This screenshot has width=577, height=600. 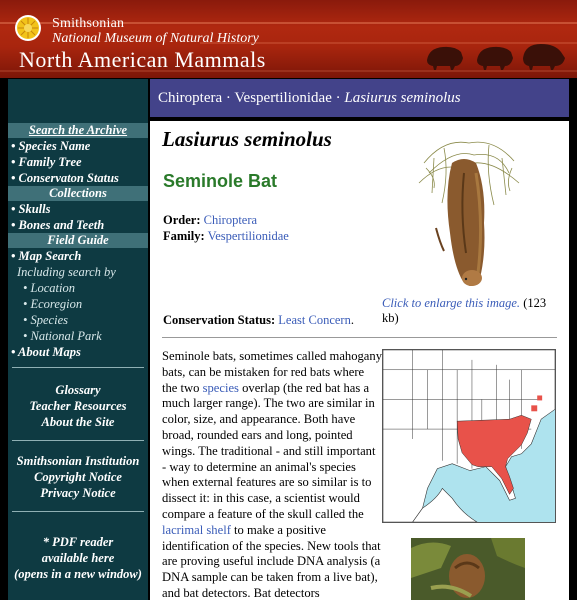 I want to click on enlarge-image-link: Click to enlarge this image., so click(x=451, y=303).